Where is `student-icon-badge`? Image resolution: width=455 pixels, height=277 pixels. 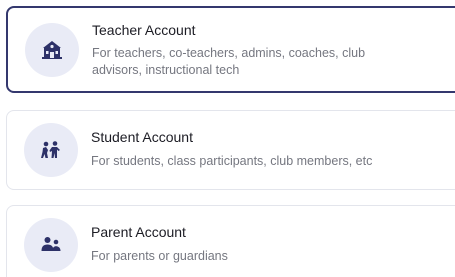
student-icon-badge is located at coordinates (51, 150).